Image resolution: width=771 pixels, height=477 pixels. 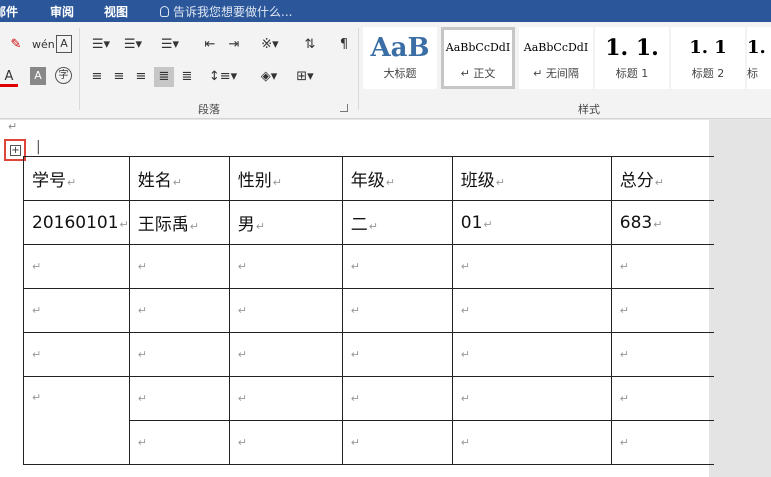 What do you see at coordinates (344, 45) in the screenshot?
I see `show-marks-icon: ¶` at bounding box center [344, 45].